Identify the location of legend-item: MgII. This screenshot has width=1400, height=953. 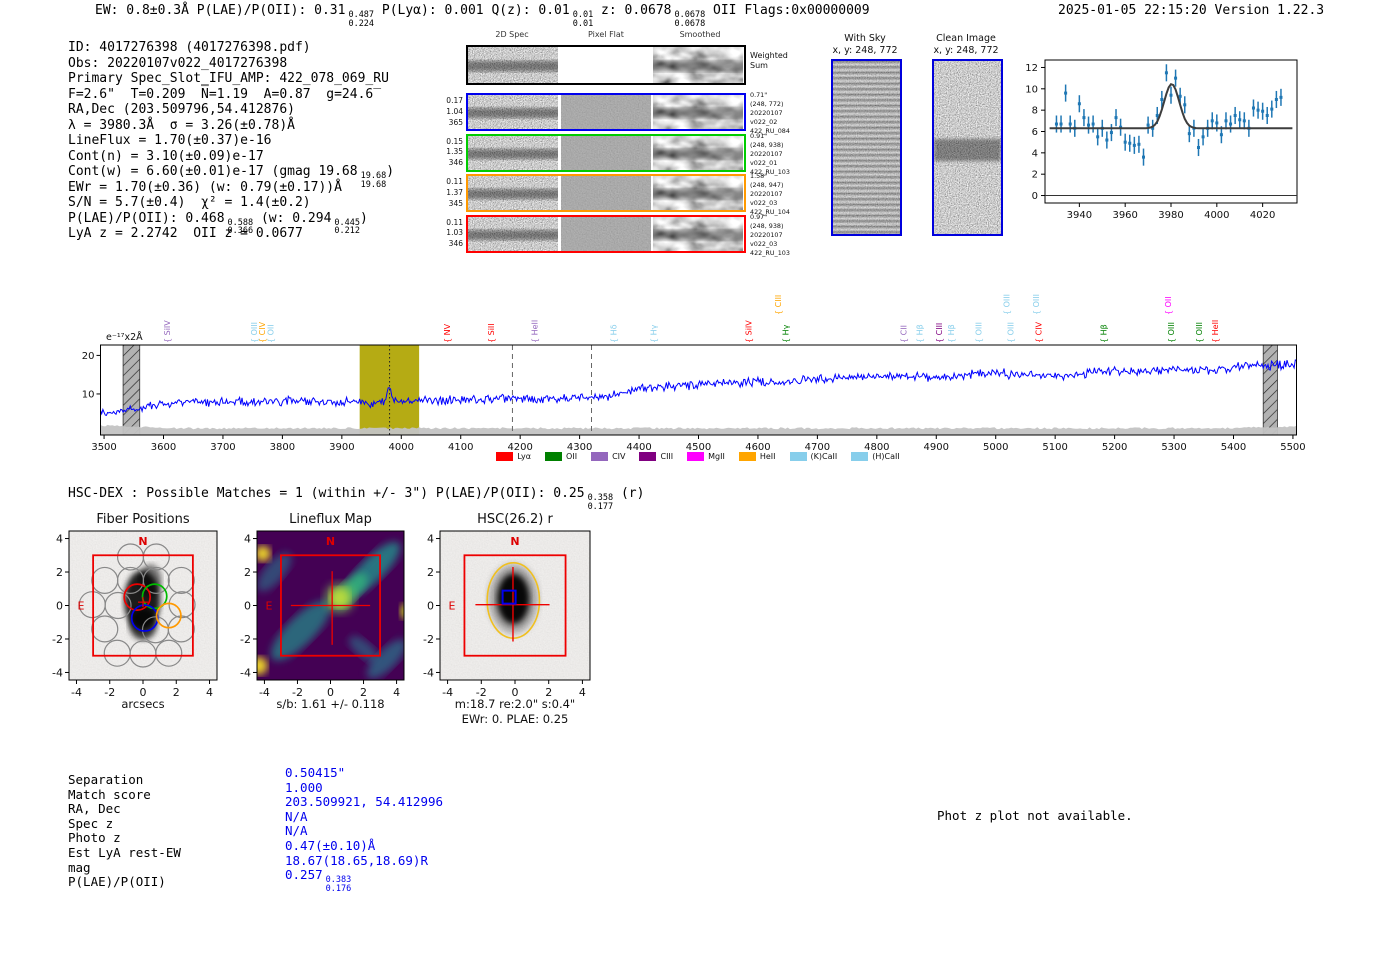
(706, 456).